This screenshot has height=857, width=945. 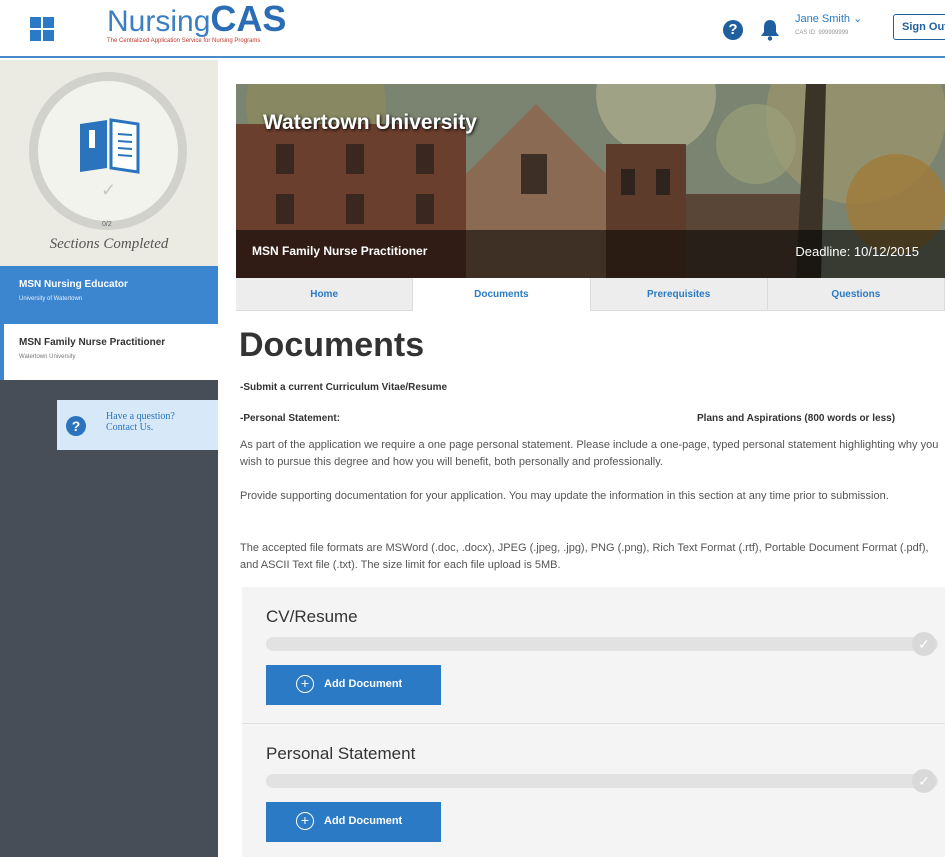 I want to click on logo-bold-text: CAS, so click(x=248, y=19).